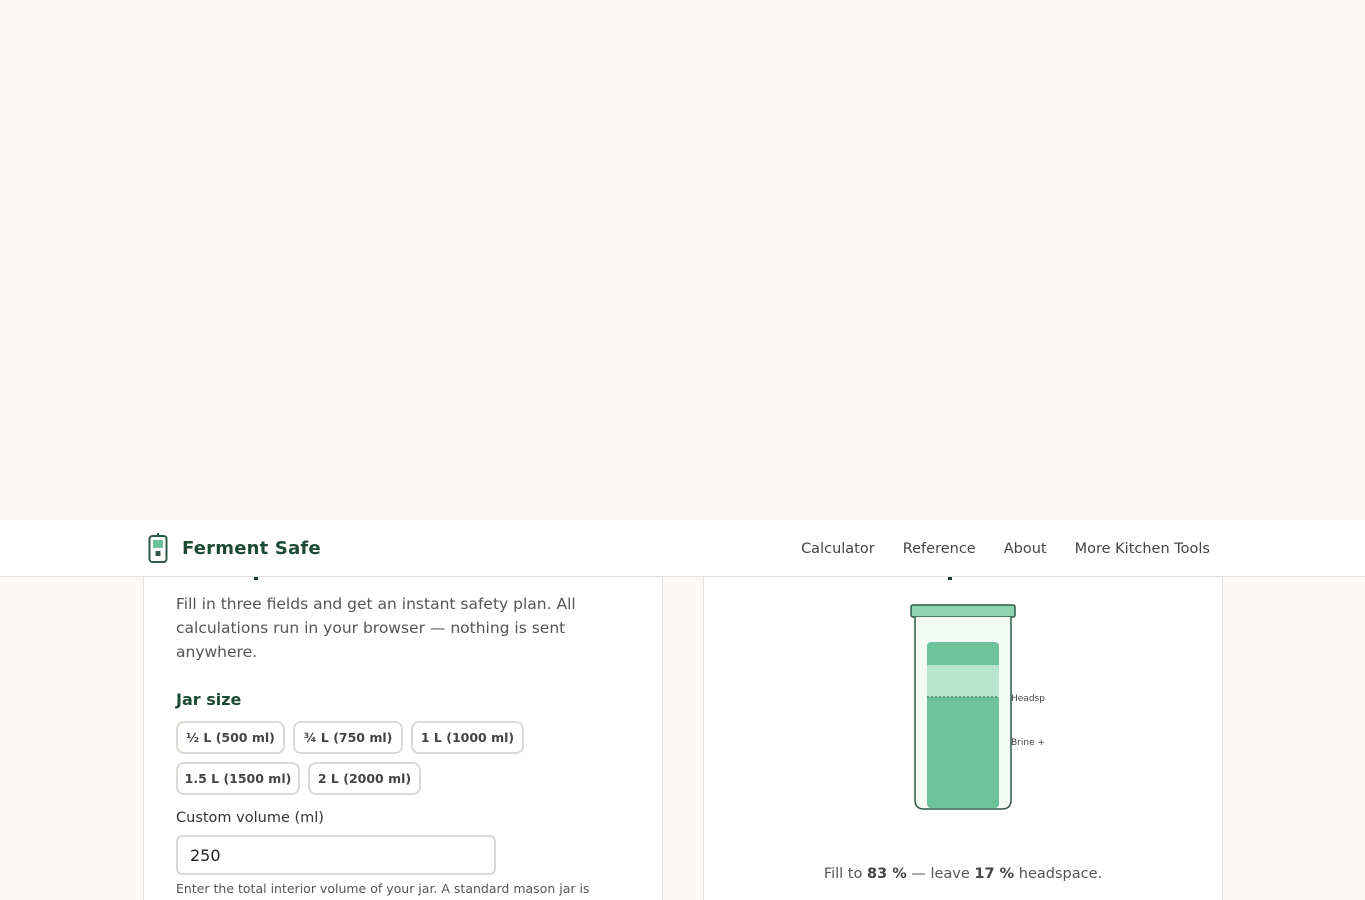  What do you see at coordinates (257, 579) in the screenshot?
I see `heading-remnant` at bounding box center [257, 579].